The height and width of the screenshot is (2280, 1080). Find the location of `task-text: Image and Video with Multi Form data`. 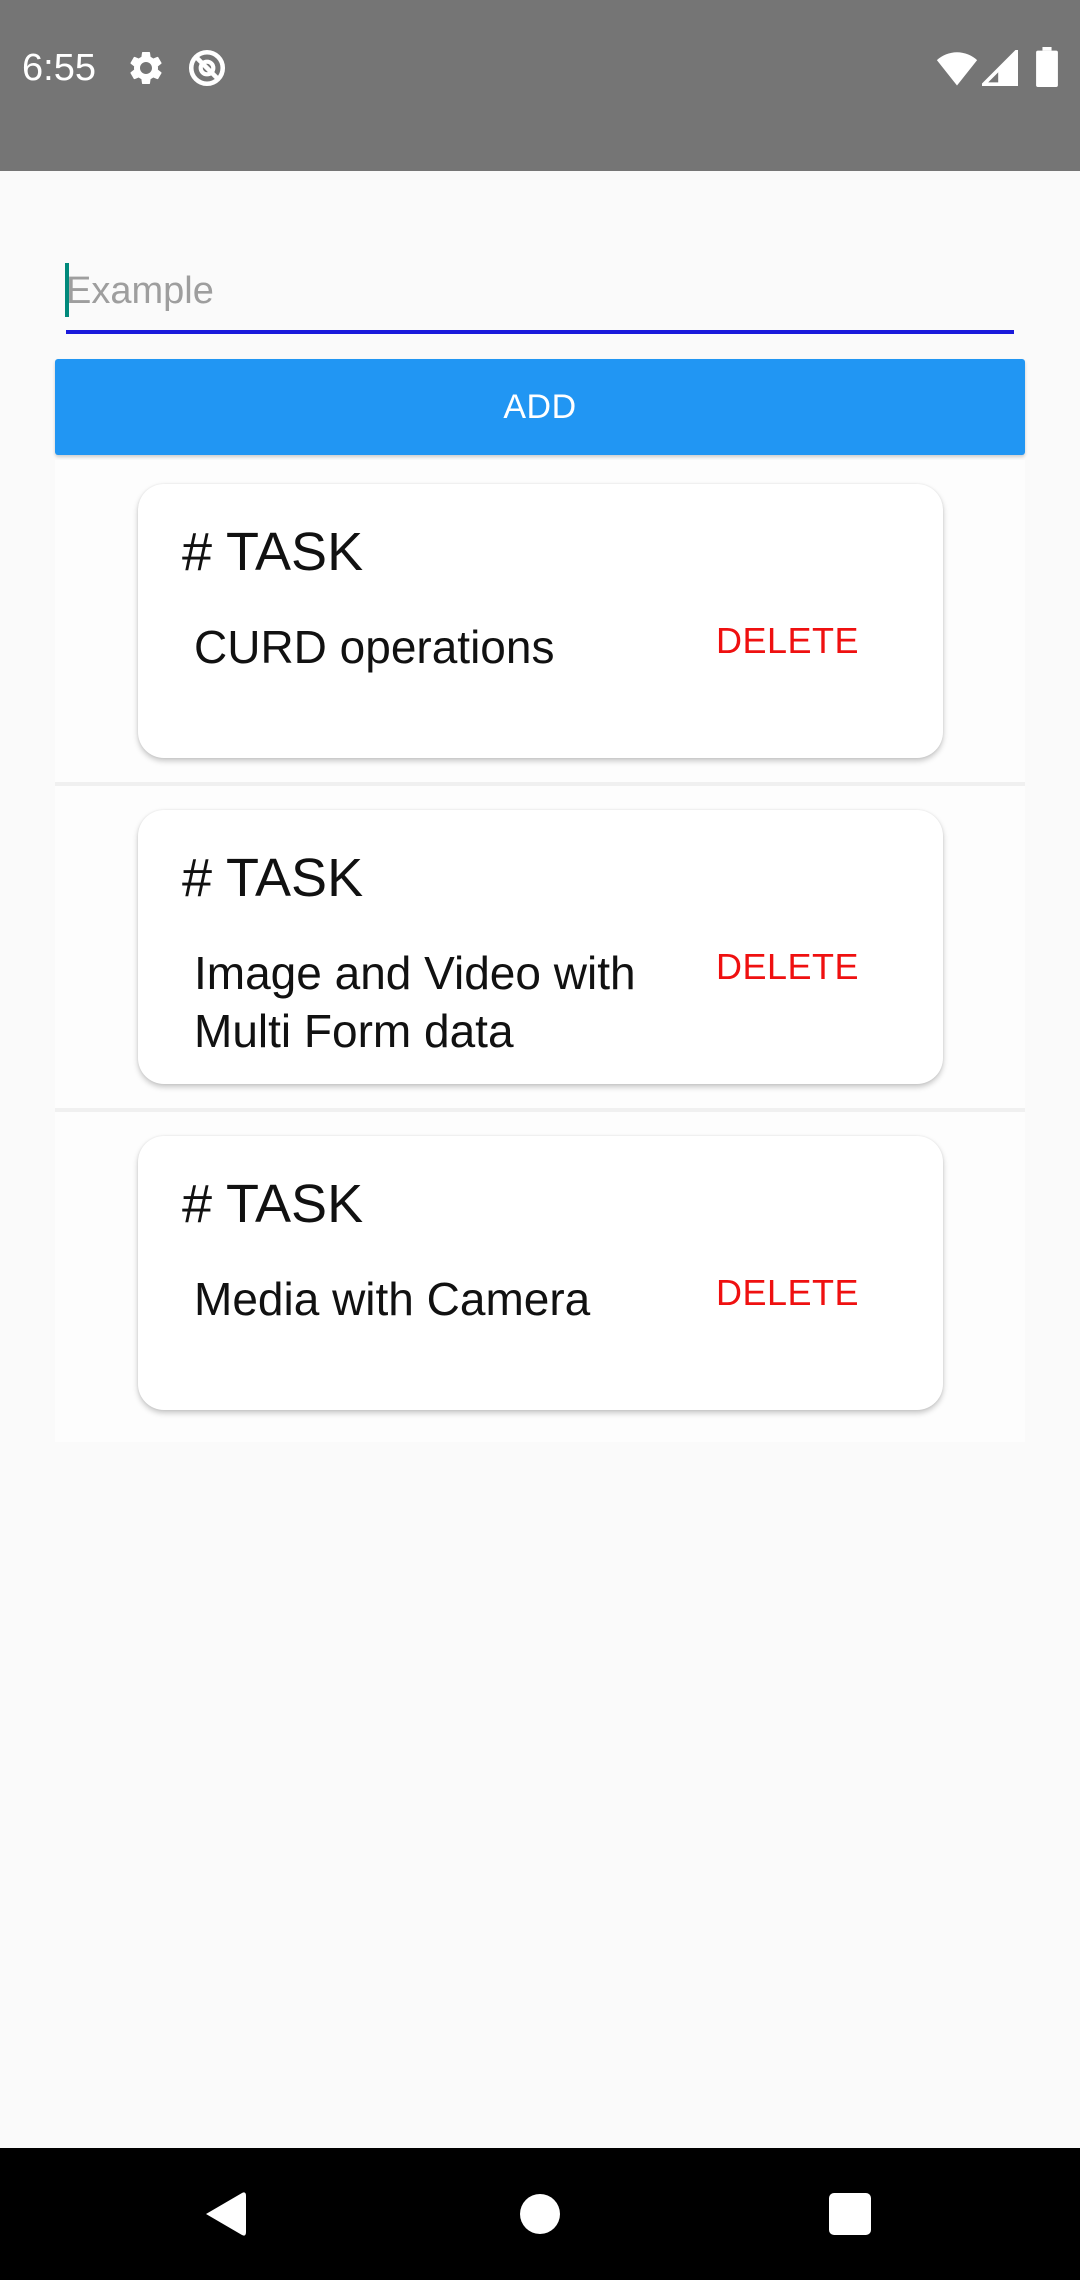

task-text: Image and Video with Multi Form data is located at coordinates (415, 1002).